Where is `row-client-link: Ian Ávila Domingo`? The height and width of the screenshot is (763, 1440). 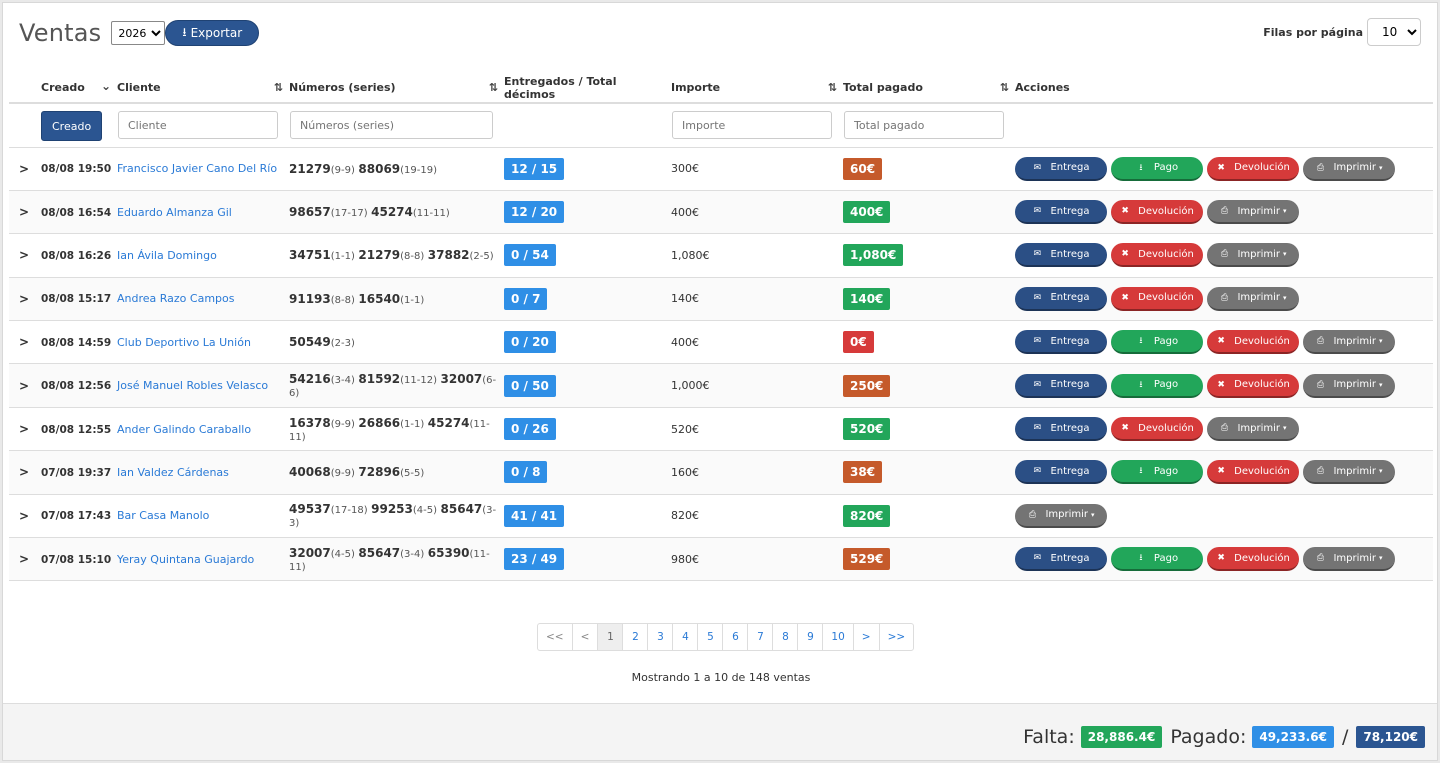 row-client-link: Ian Ávila Domingo is located at coordinates (167, 255).